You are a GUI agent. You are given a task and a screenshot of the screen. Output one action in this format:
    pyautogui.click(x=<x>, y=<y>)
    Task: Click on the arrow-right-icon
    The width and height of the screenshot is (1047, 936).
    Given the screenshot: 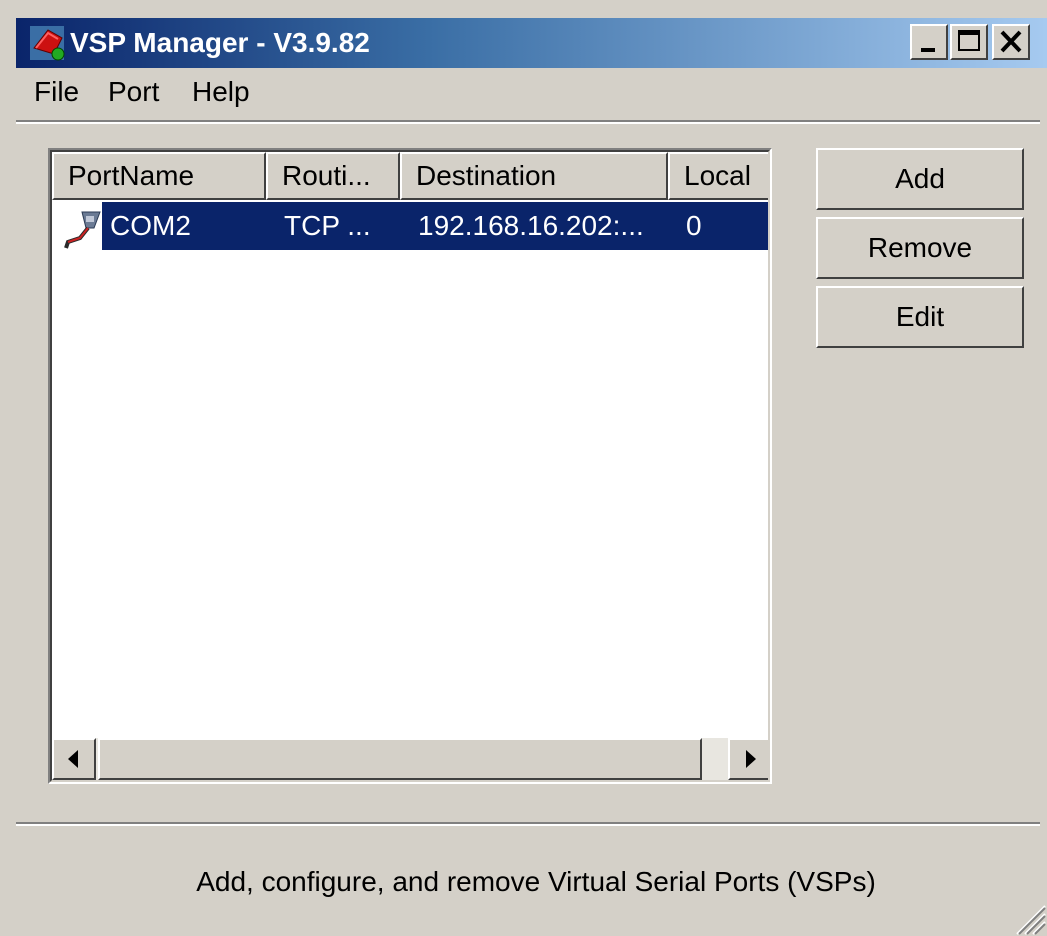 What is the action you would take?
    pyautogui.click(x=751, y=759)
    